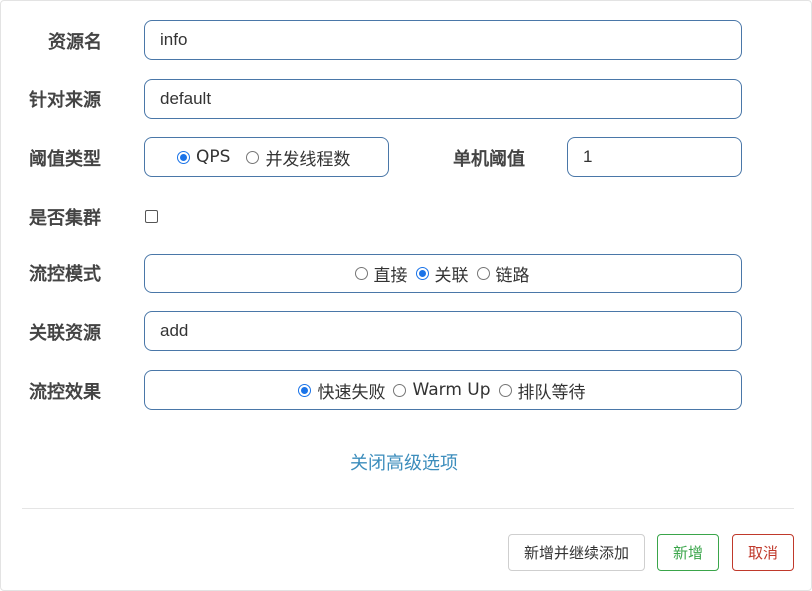 The width and height of the screenshot is (812, 591). I want to click on behavior-option-queue-label: 排队等待, so click(551, 392).